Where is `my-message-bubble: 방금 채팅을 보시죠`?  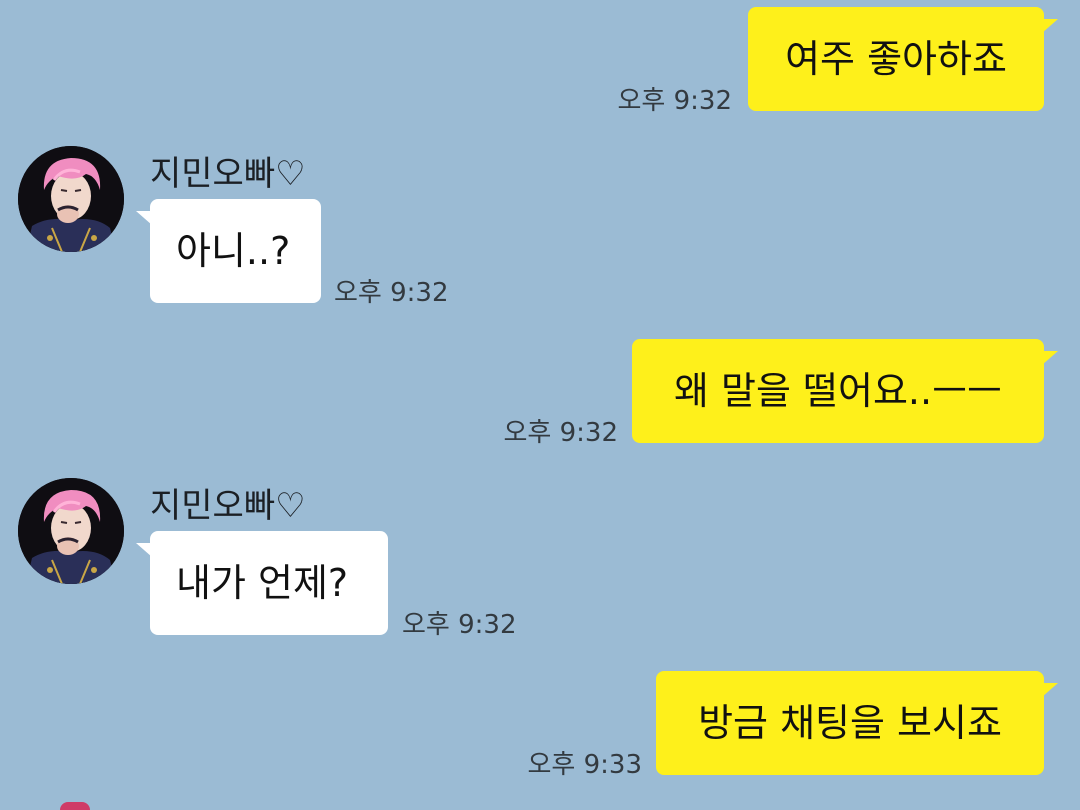
my-message-bubble: 방금 채팅을 보시죠 is located at coordinates (857, 723).